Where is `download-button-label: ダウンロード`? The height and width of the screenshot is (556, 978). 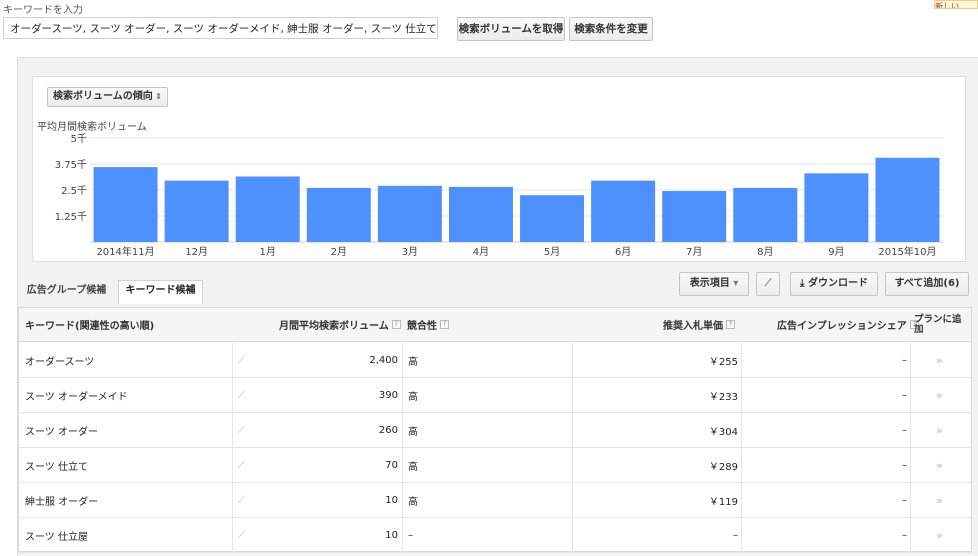
download-button-label: ダウンロード is located at coordinates (837, 283).